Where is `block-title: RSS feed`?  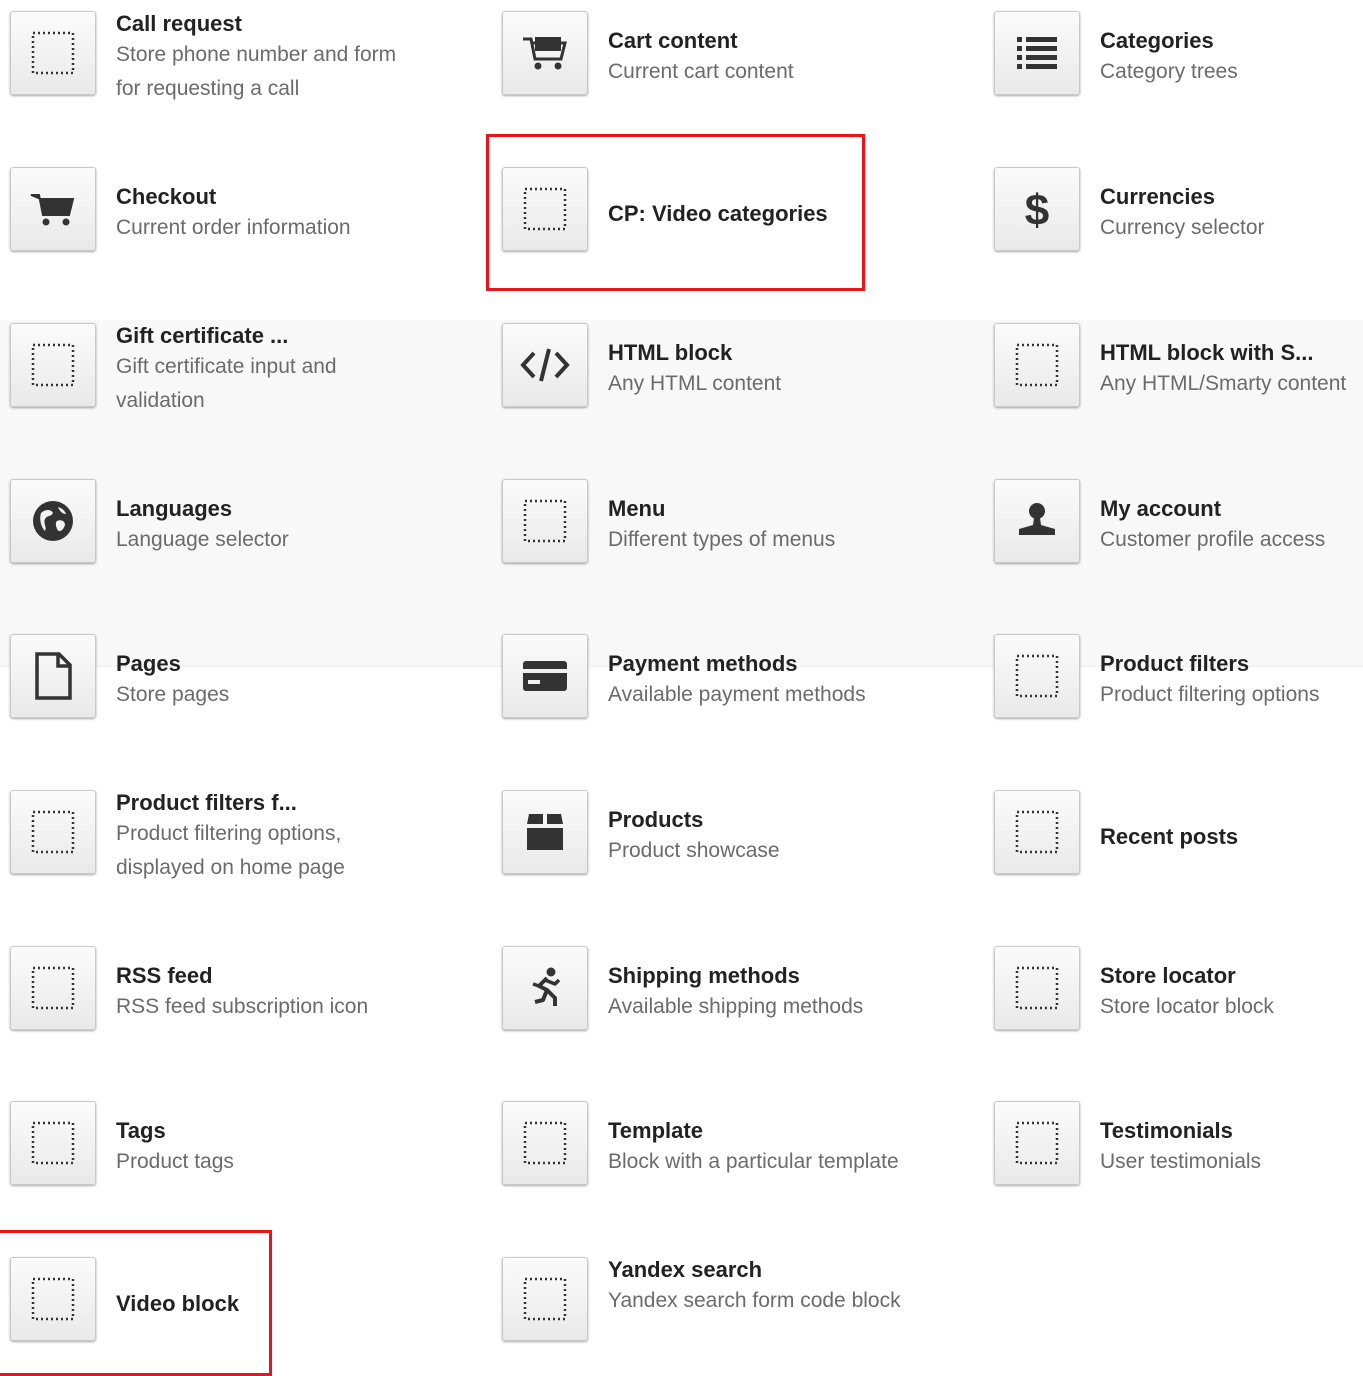
block-title: RSS feed is located at coordinates (164, 975).